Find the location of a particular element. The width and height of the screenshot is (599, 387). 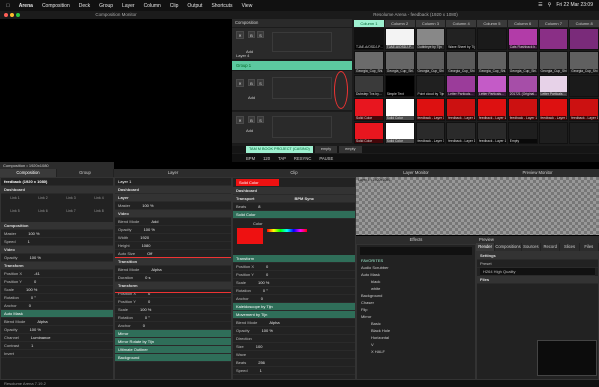

layer-anchor-row: Anchor 0 is located at coordinates (173, 326).